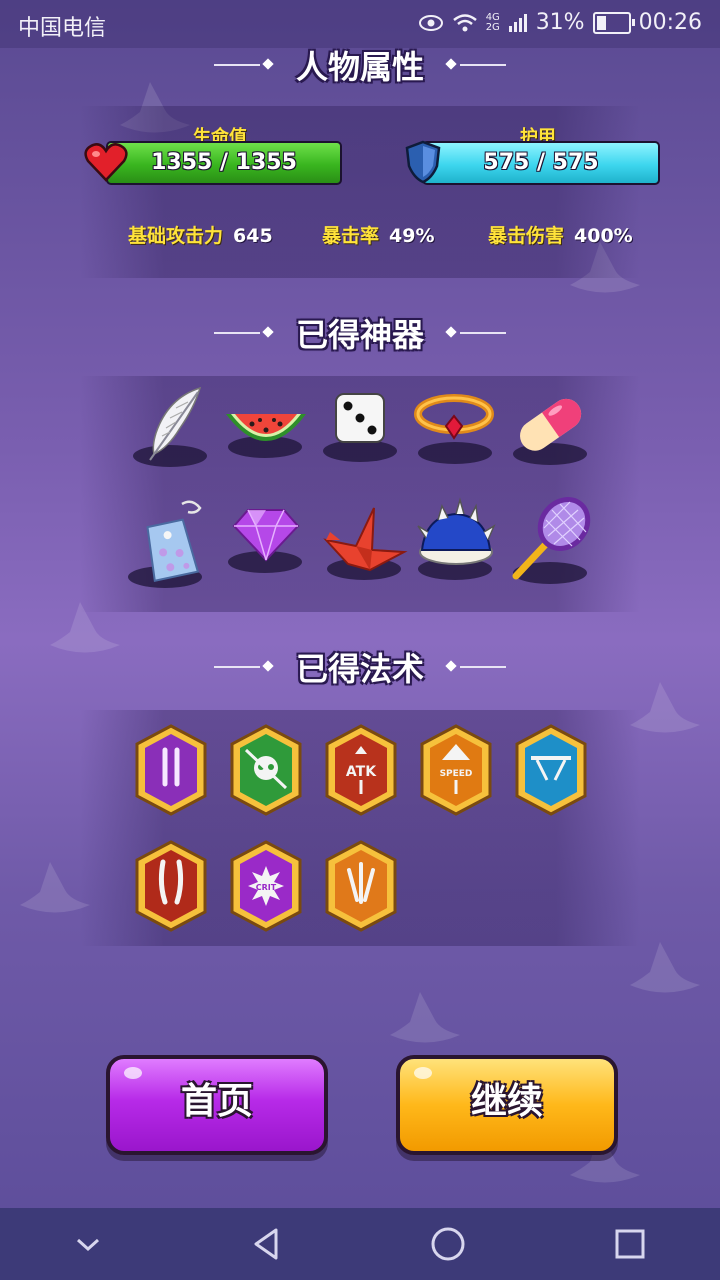  Describe the element at coordinates (360, 428) in the screenshot. I see `dice-icon` at that location.